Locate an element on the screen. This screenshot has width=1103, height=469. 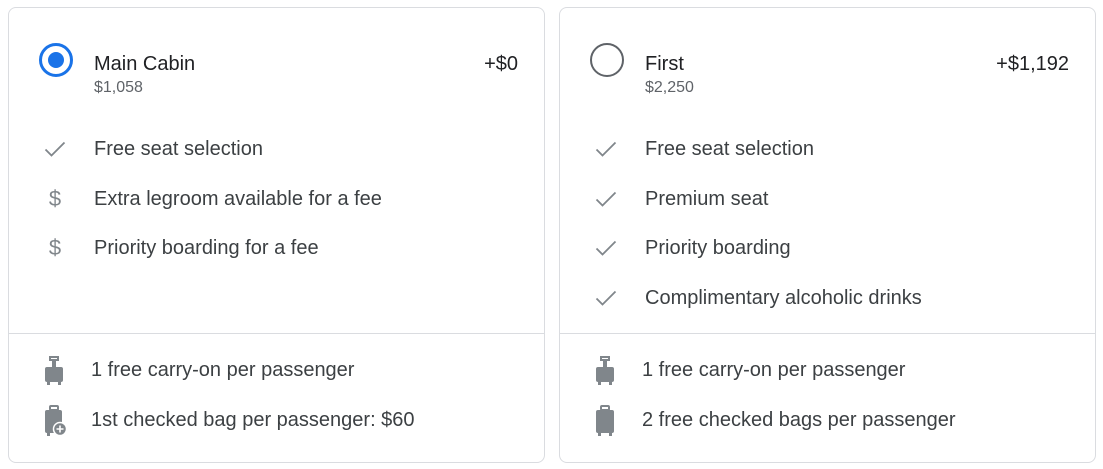
feature-item: $ Priority boarding for a fee is located at coordinates (276, 249).